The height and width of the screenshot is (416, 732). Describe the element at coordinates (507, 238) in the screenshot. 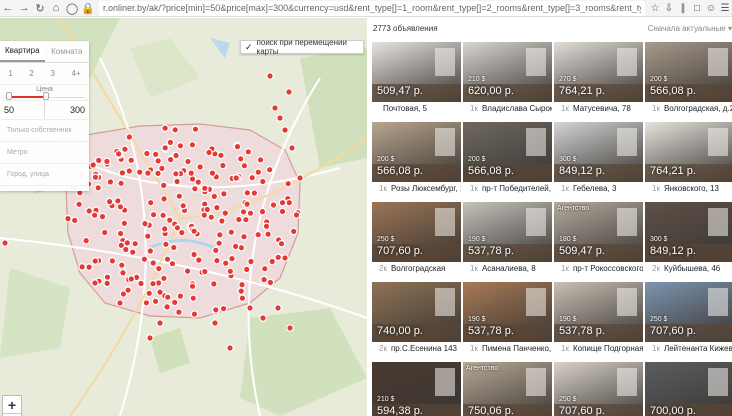

I see `listing-card: 190 $ 537,78 р. 1к Асаналиева, 8` at that location.